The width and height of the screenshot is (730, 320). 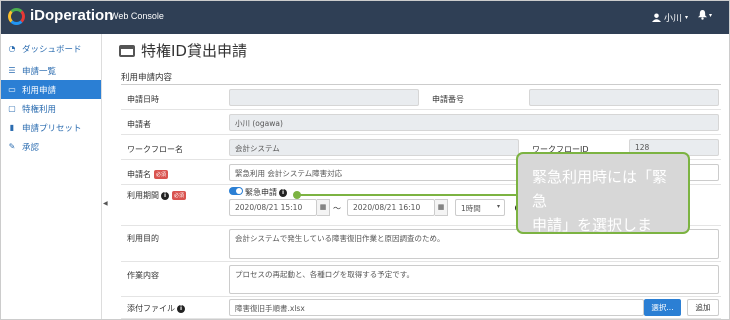 What do you see at coordinates (436, 307) in the screenshot?
I see `attachment-filename: 障害復旧手順書.xlsx` at bounding box center [436, 307].